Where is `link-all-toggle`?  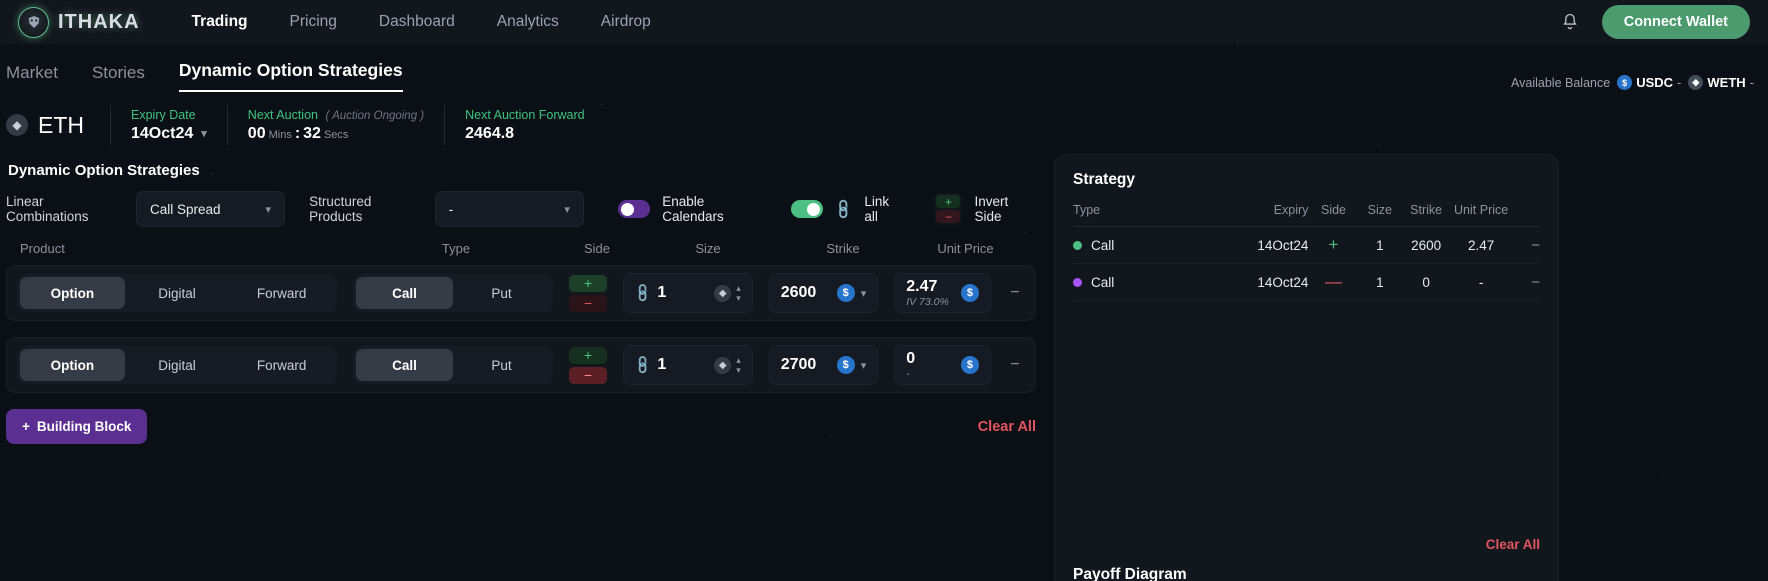 link-all-toggle is located at coordinates (806, 209).